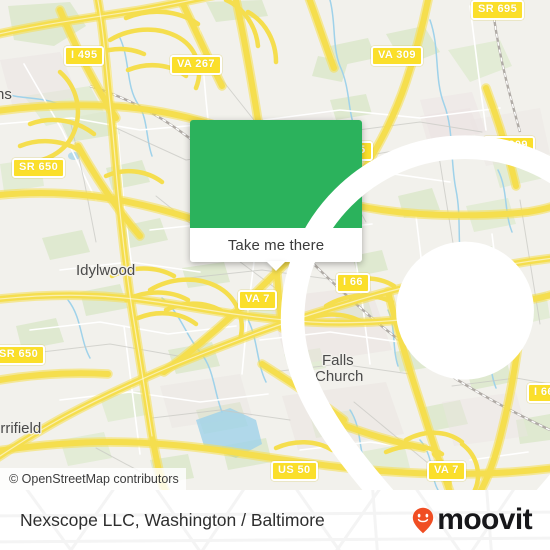  Describe the element at coordinates (196, 65) in the screenshot. I see `road-shield: VA 267` at that location.